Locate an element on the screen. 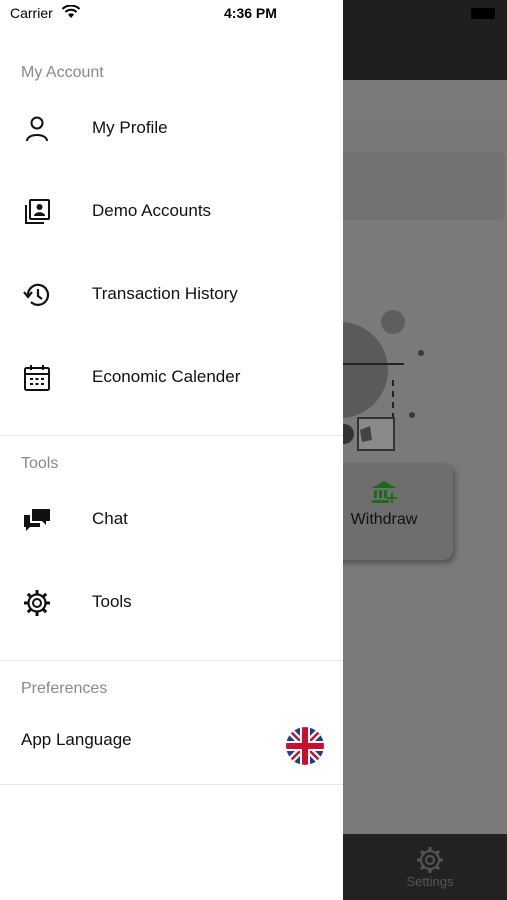  background-band is located at coordinates (413, 136).